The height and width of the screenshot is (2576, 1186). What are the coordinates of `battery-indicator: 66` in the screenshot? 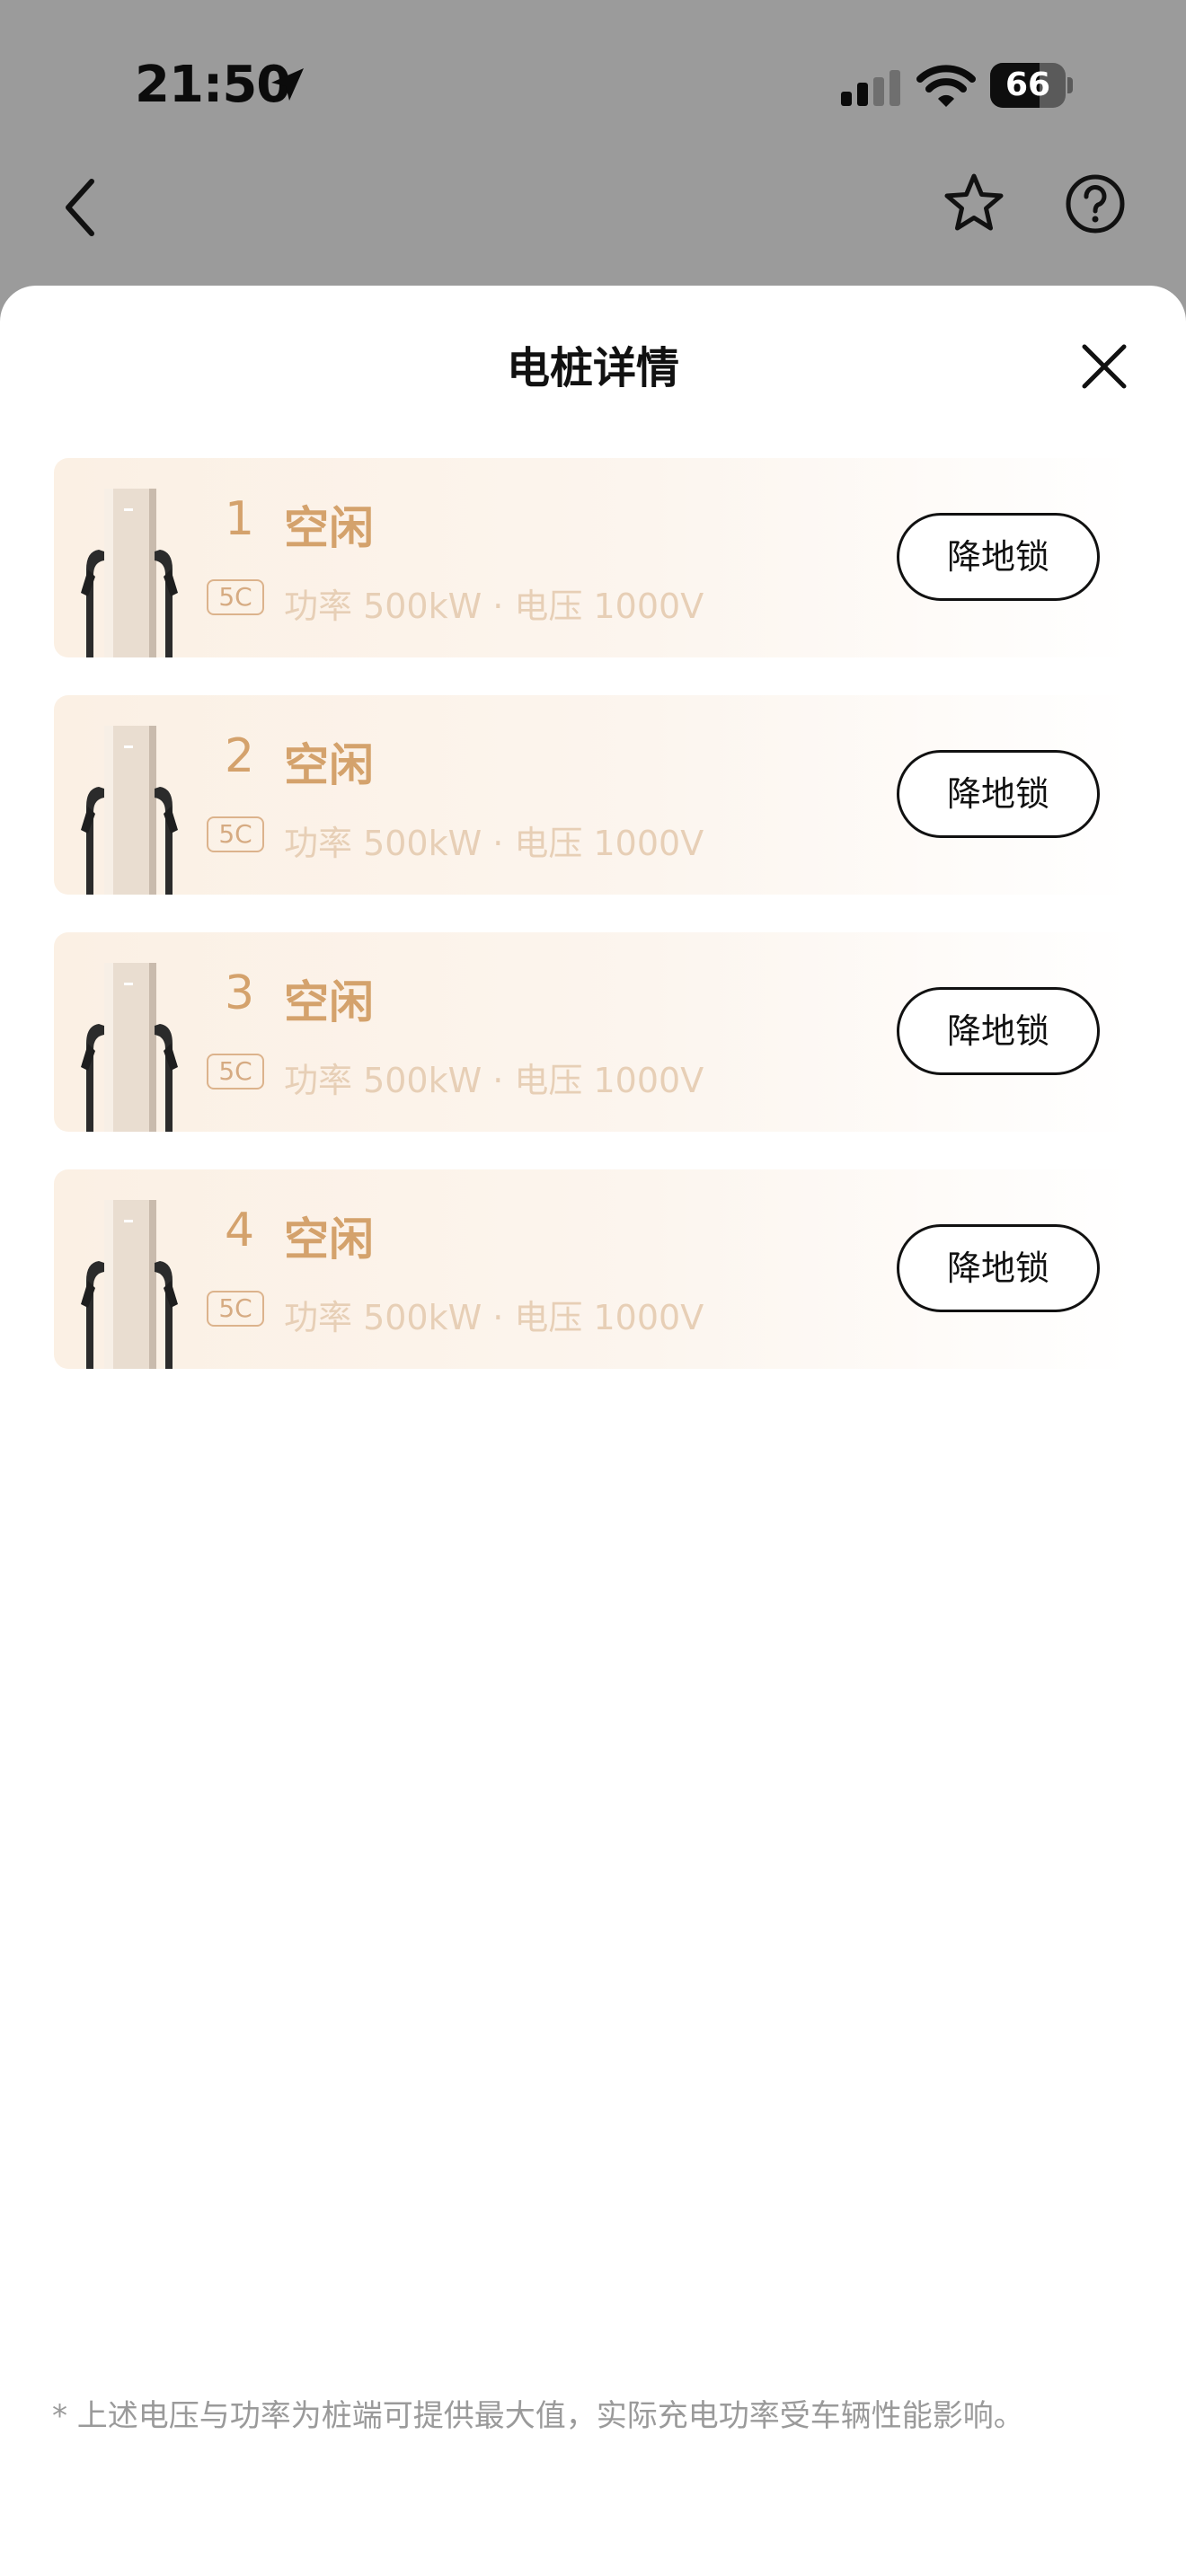 It's located at (1031, 85).